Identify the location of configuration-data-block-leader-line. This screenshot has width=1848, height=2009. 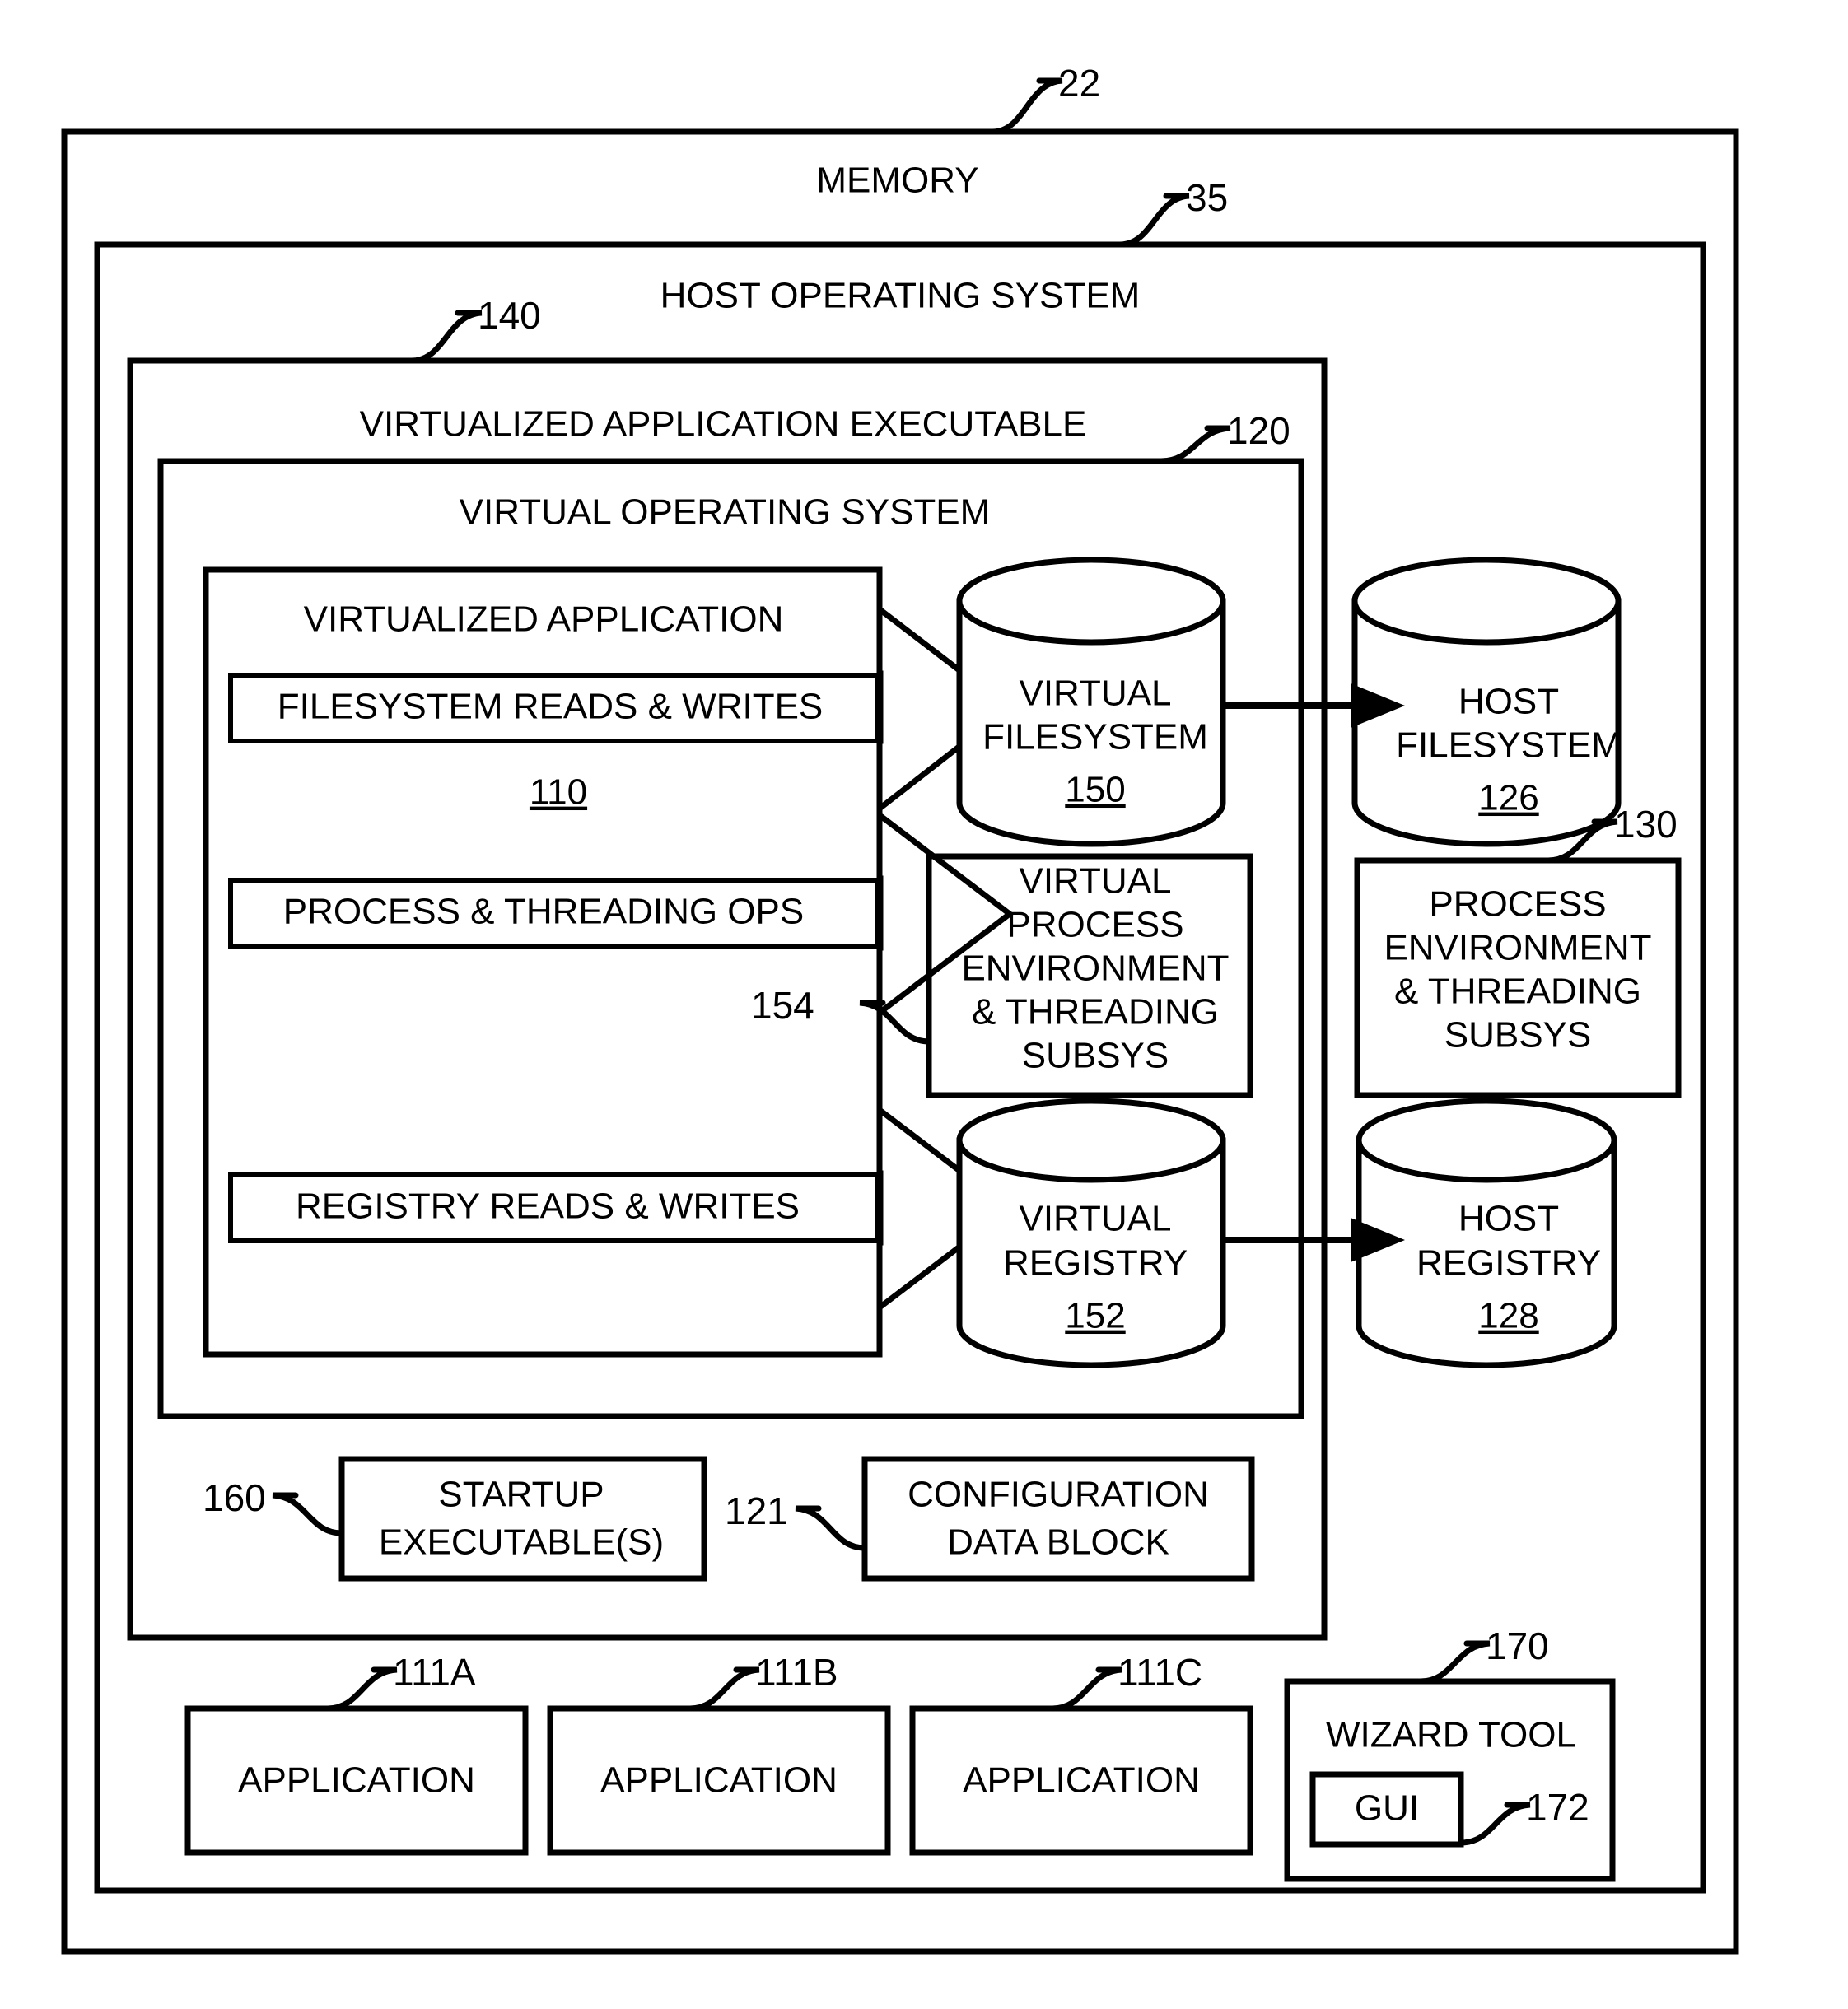
(831, 1528).